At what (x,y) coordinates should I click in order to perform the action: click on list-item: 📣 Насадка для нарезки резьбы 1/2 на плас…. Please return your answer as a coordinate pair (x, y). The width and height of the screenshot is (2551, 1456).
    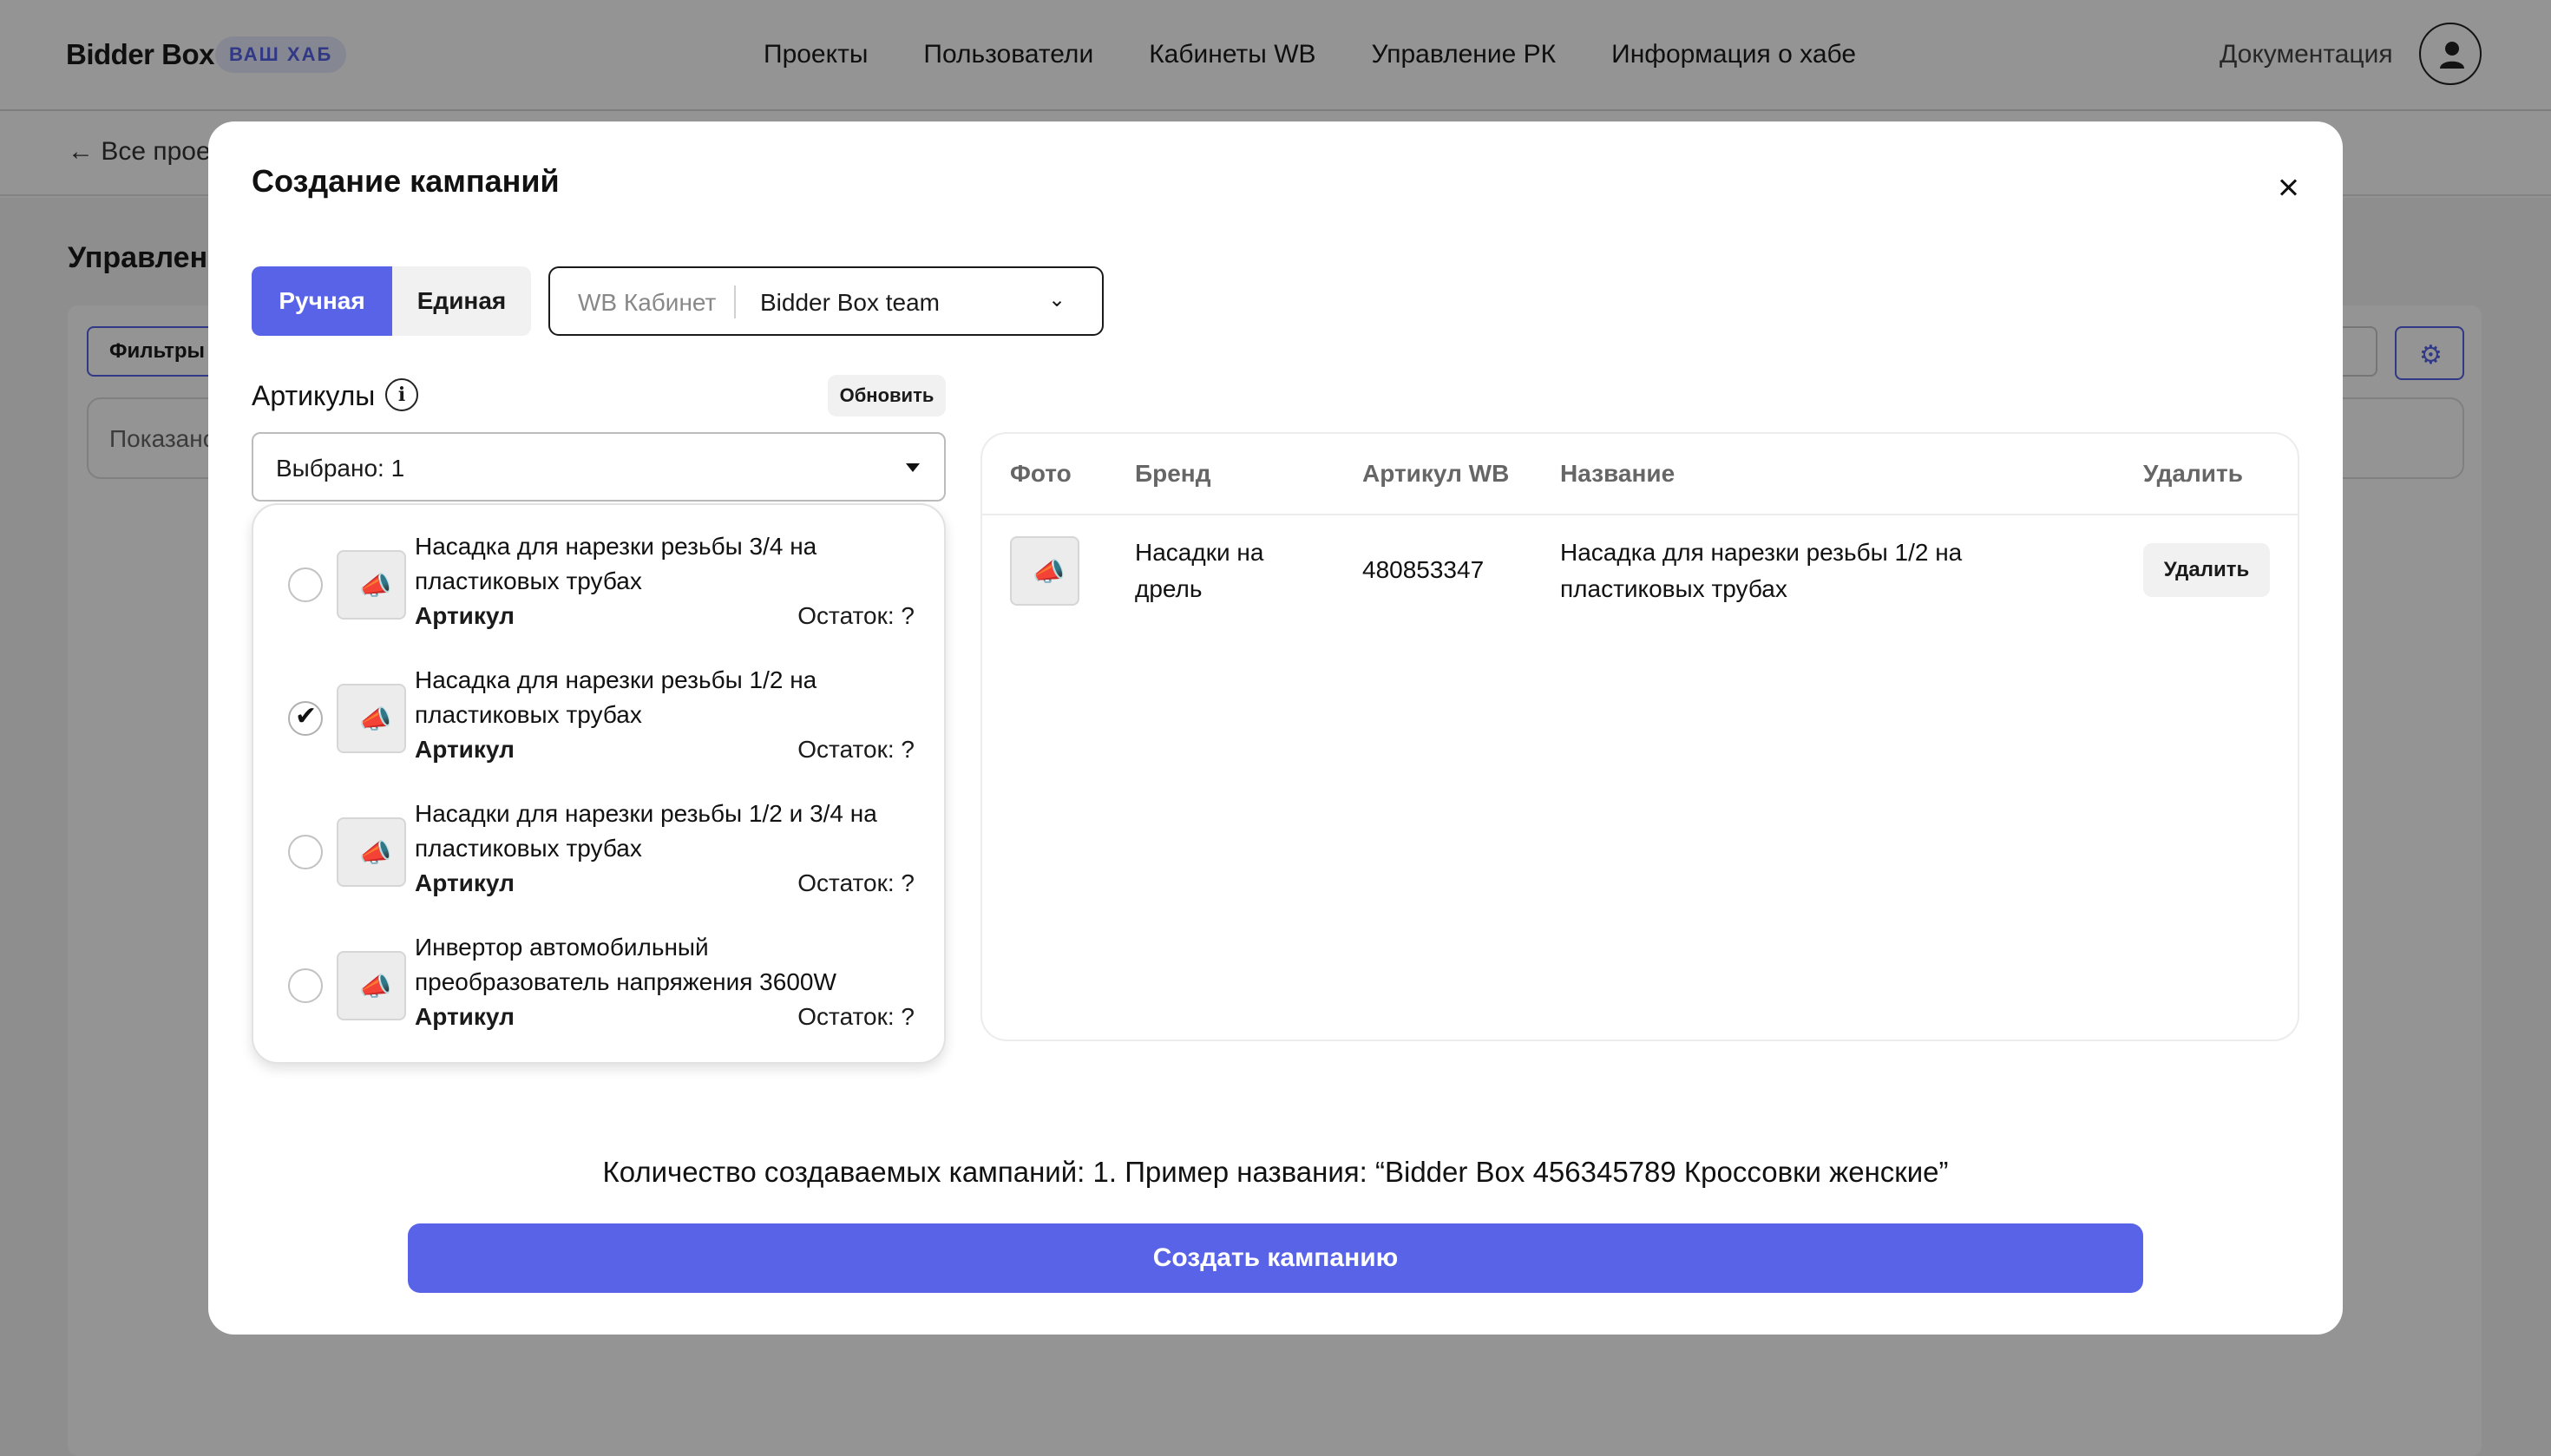
    Looking at the image, I should click on (600, 705).